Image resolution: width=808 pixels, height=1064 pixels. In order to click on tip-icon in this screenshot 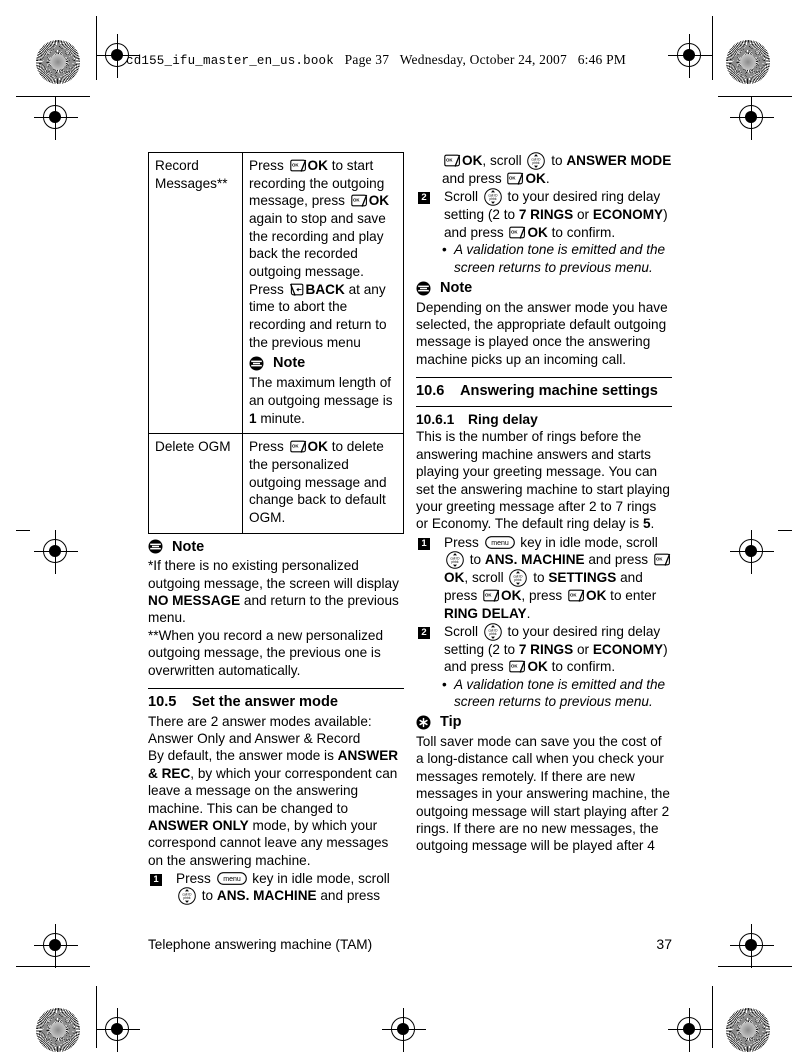, I will do `click(423, 722)`.